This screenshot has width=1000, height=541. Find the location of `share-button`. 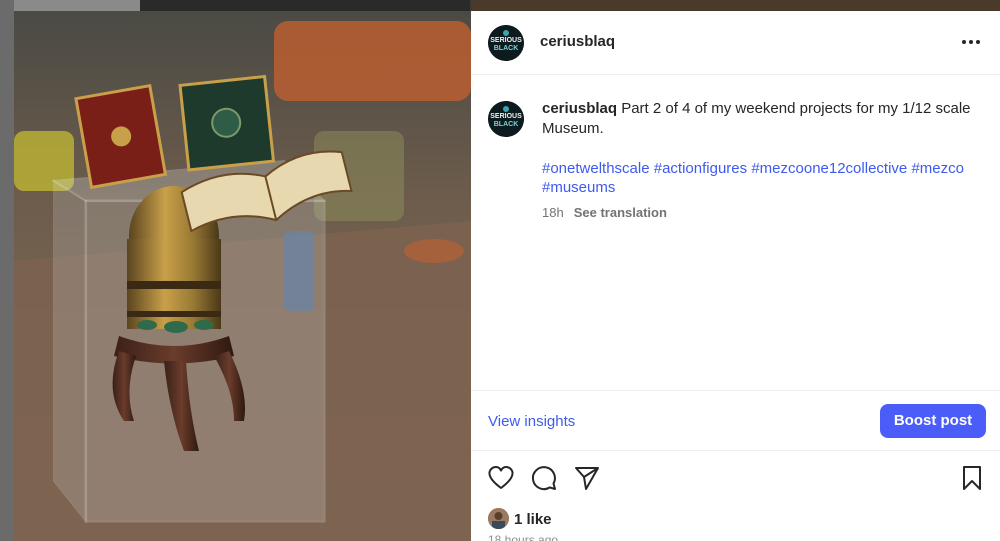

share-button is located at coordinates (587, 478).